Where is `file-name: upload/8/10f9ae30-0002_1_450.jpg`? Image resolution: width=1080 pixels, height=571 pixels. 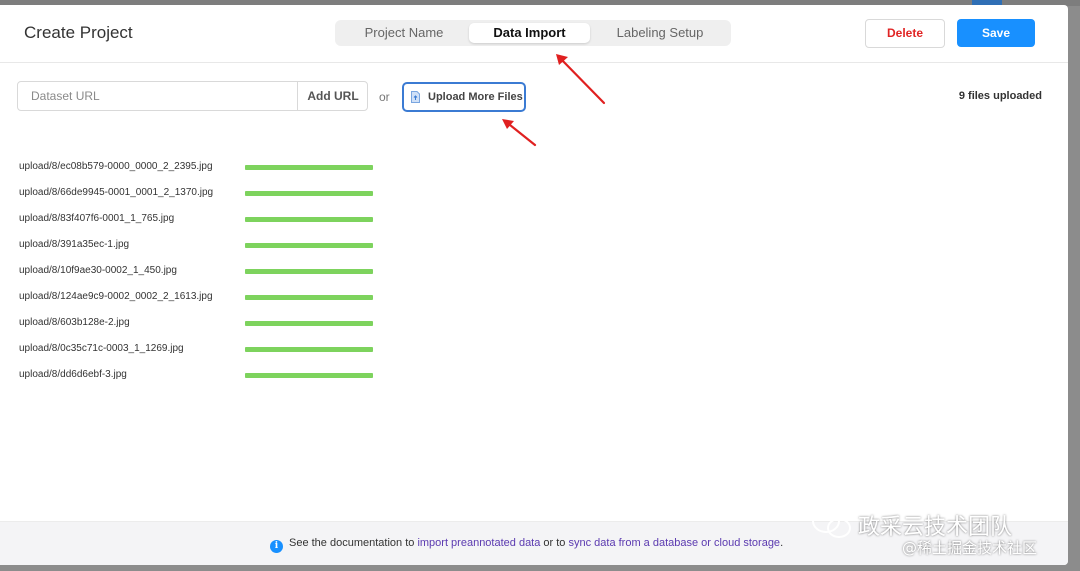
file-name: upload/8/10f9ae30-0002_1_450.jpg is located at coordinates (98, 270).